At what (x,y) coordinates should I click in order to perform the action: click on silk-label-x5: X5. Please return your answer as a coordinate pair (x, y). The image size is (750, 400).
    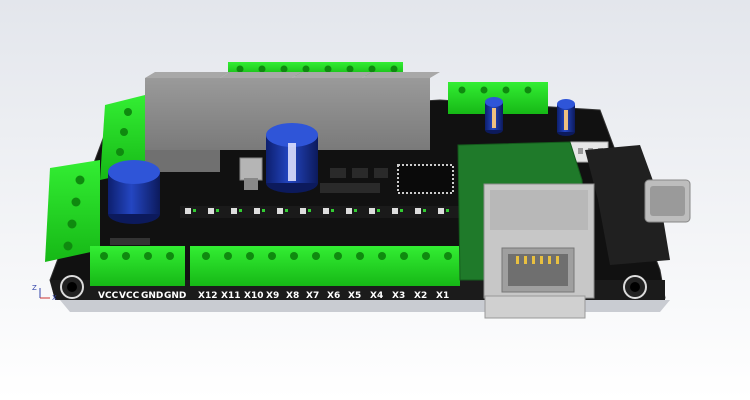
    Looking at the image, I should click on (354, 296).